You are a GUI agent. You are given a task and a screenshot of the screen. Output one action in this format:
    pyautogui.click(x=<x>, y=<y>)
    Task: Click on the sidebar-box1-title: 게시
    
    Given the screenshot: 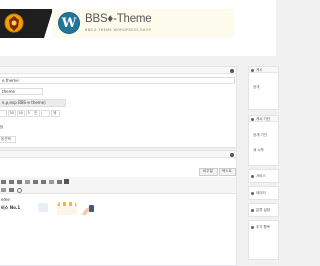 What is the action you would take?
    pyautogui.click(x=259, y=69)
    